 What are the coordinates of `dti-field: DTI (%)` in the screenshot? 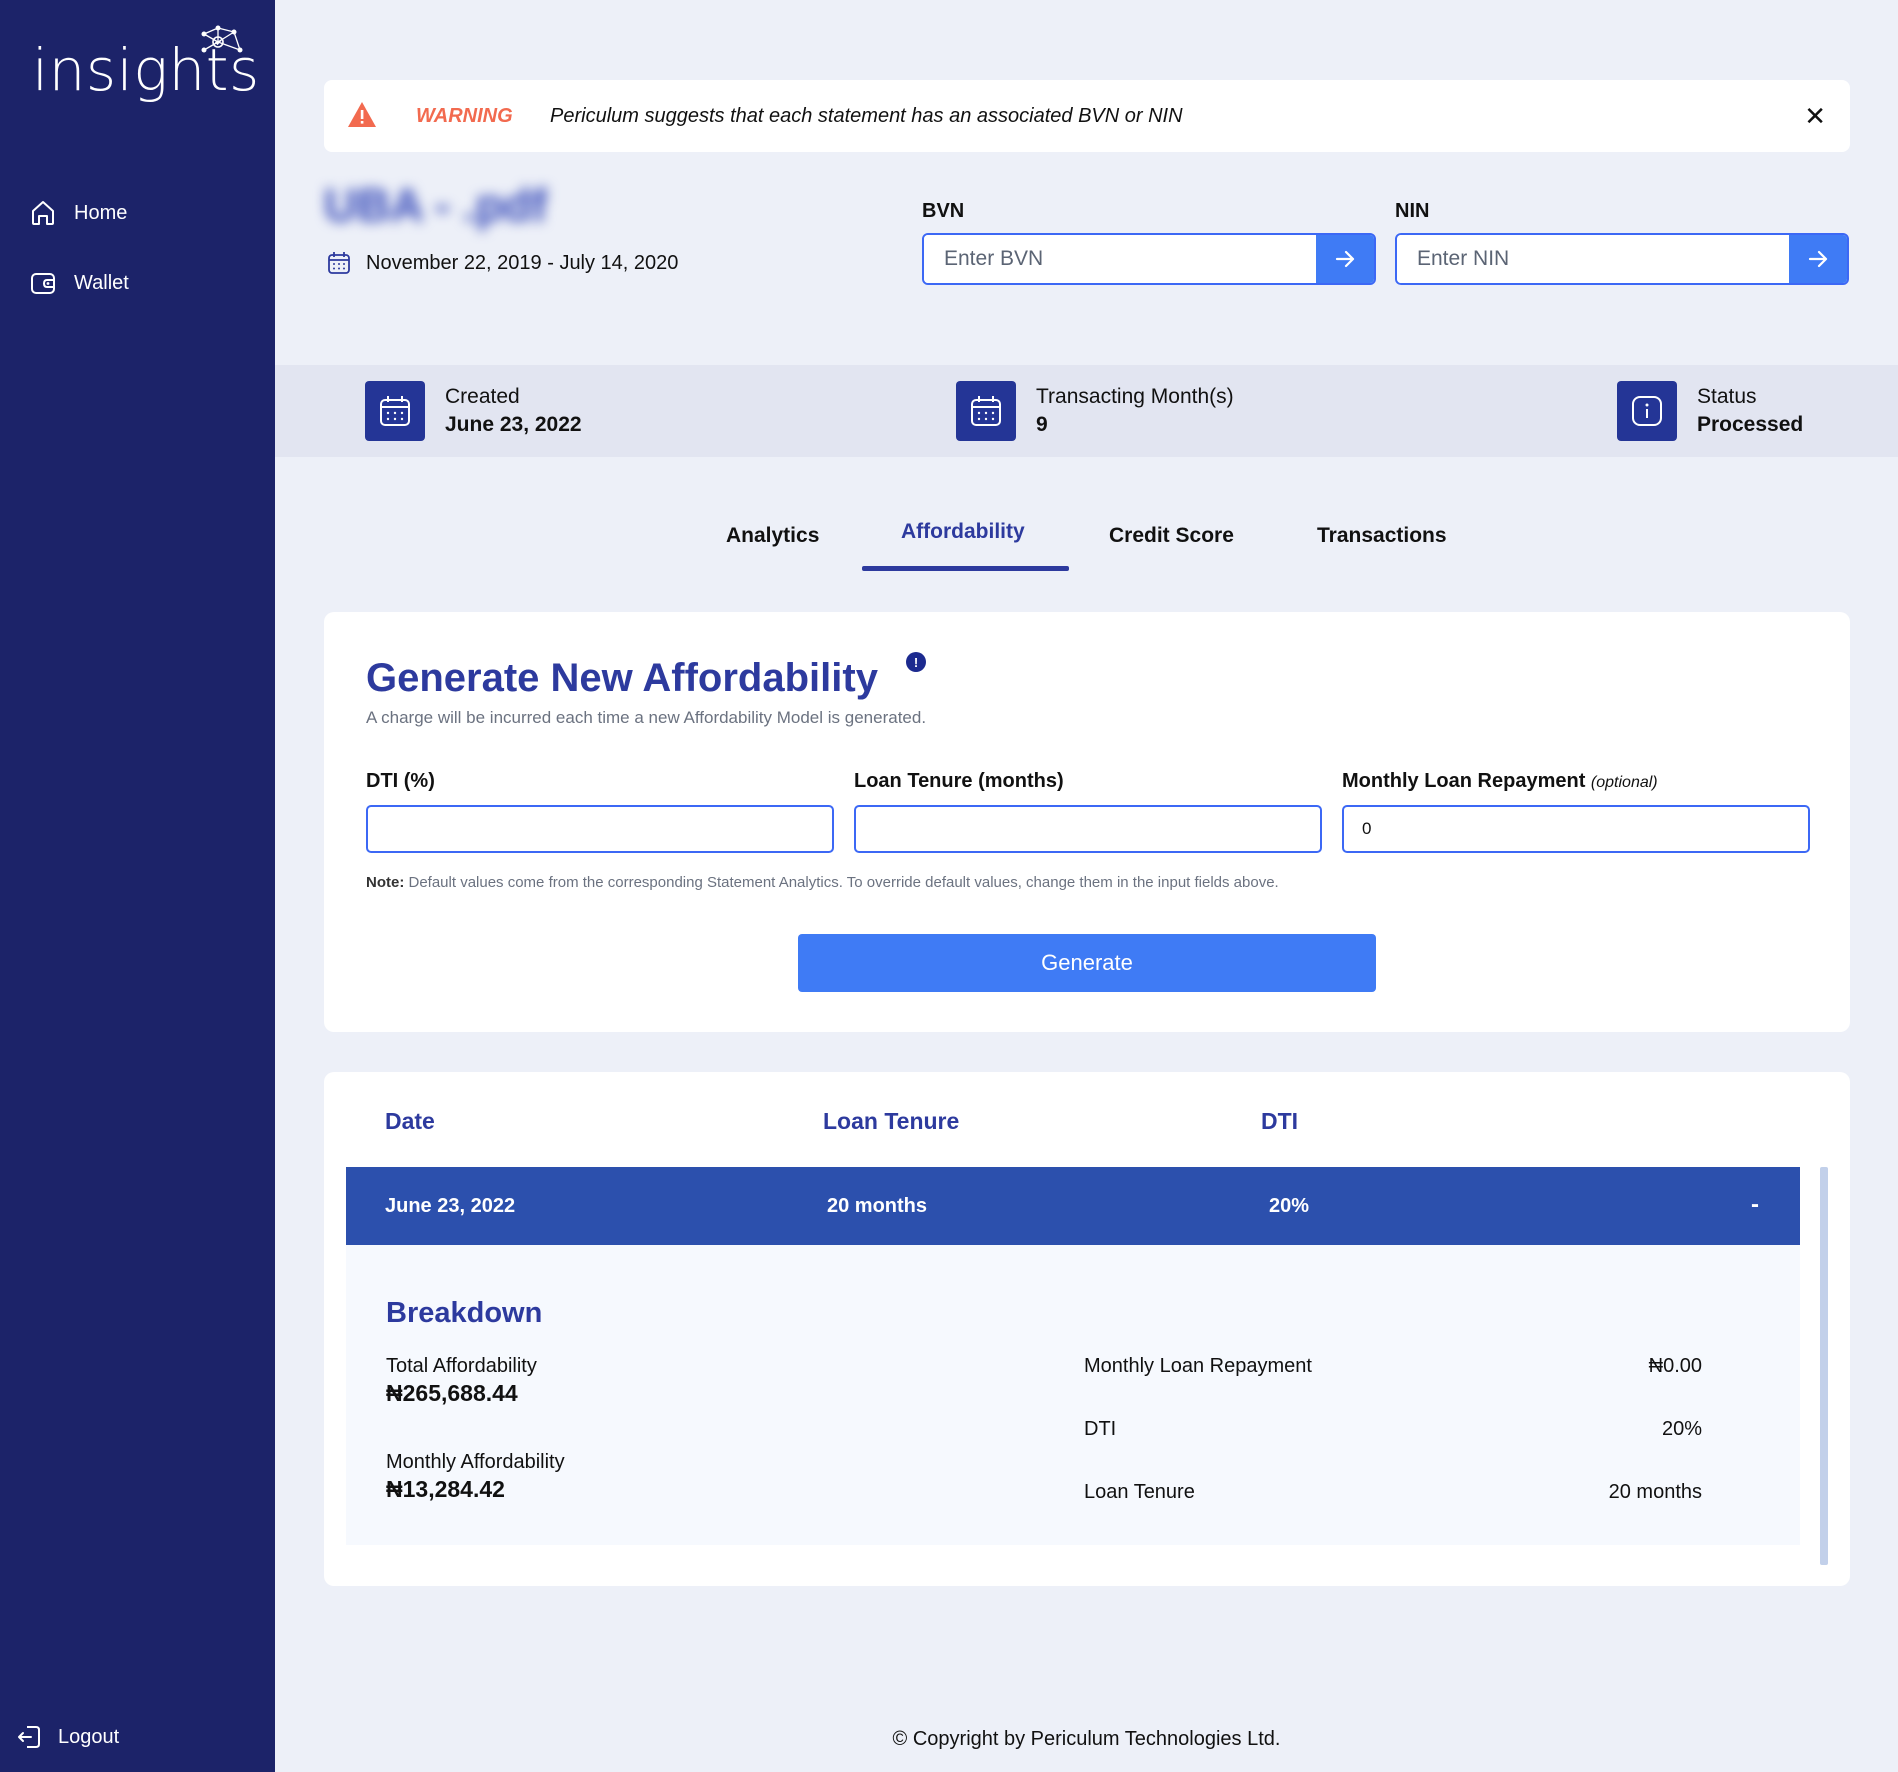 It's located at (600, 811).